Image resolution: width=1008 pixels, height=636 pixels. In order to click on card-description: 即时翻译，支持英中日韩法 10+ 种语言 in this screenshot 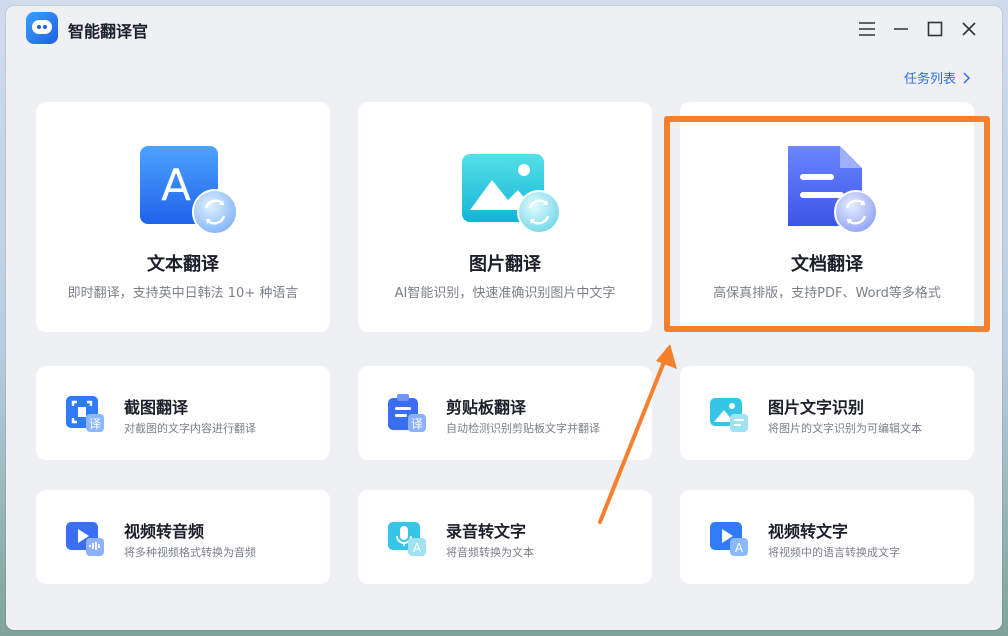, I will do `click(183, 293)`.